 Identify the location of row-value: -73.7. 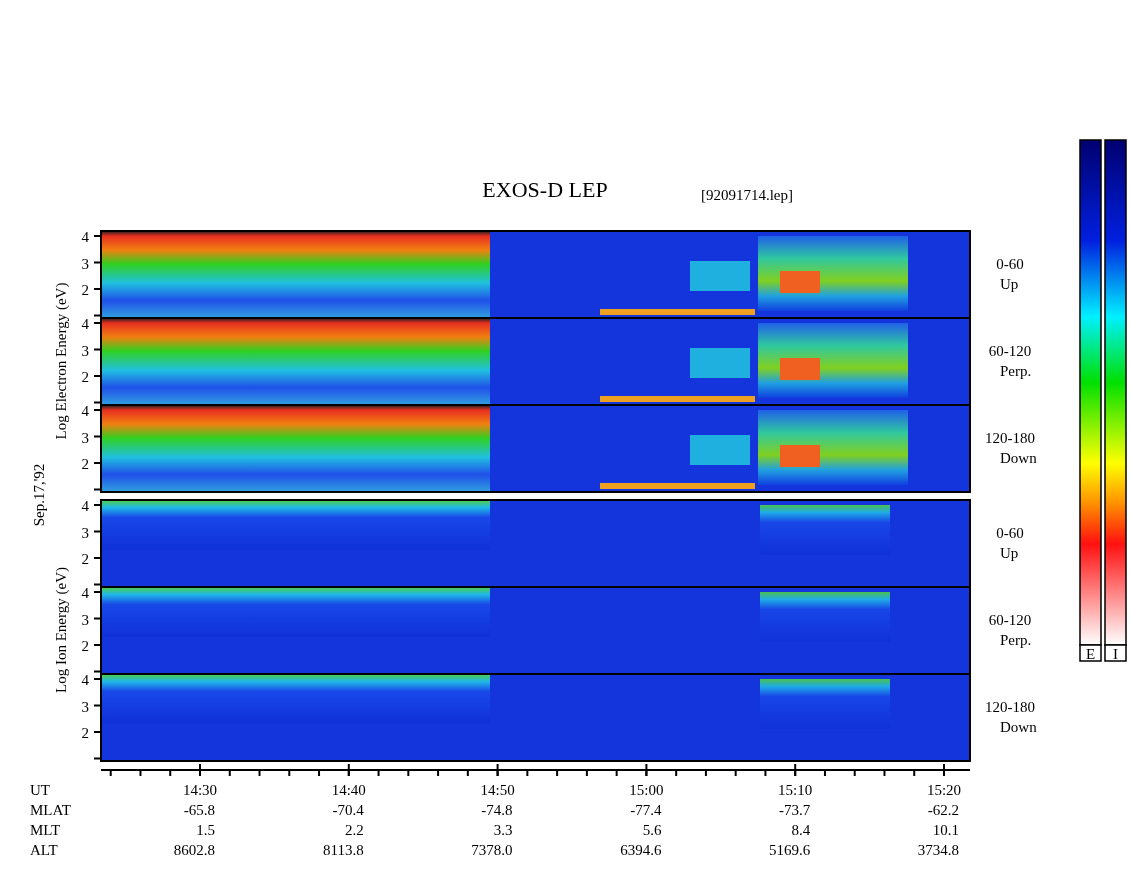
(794, 810).